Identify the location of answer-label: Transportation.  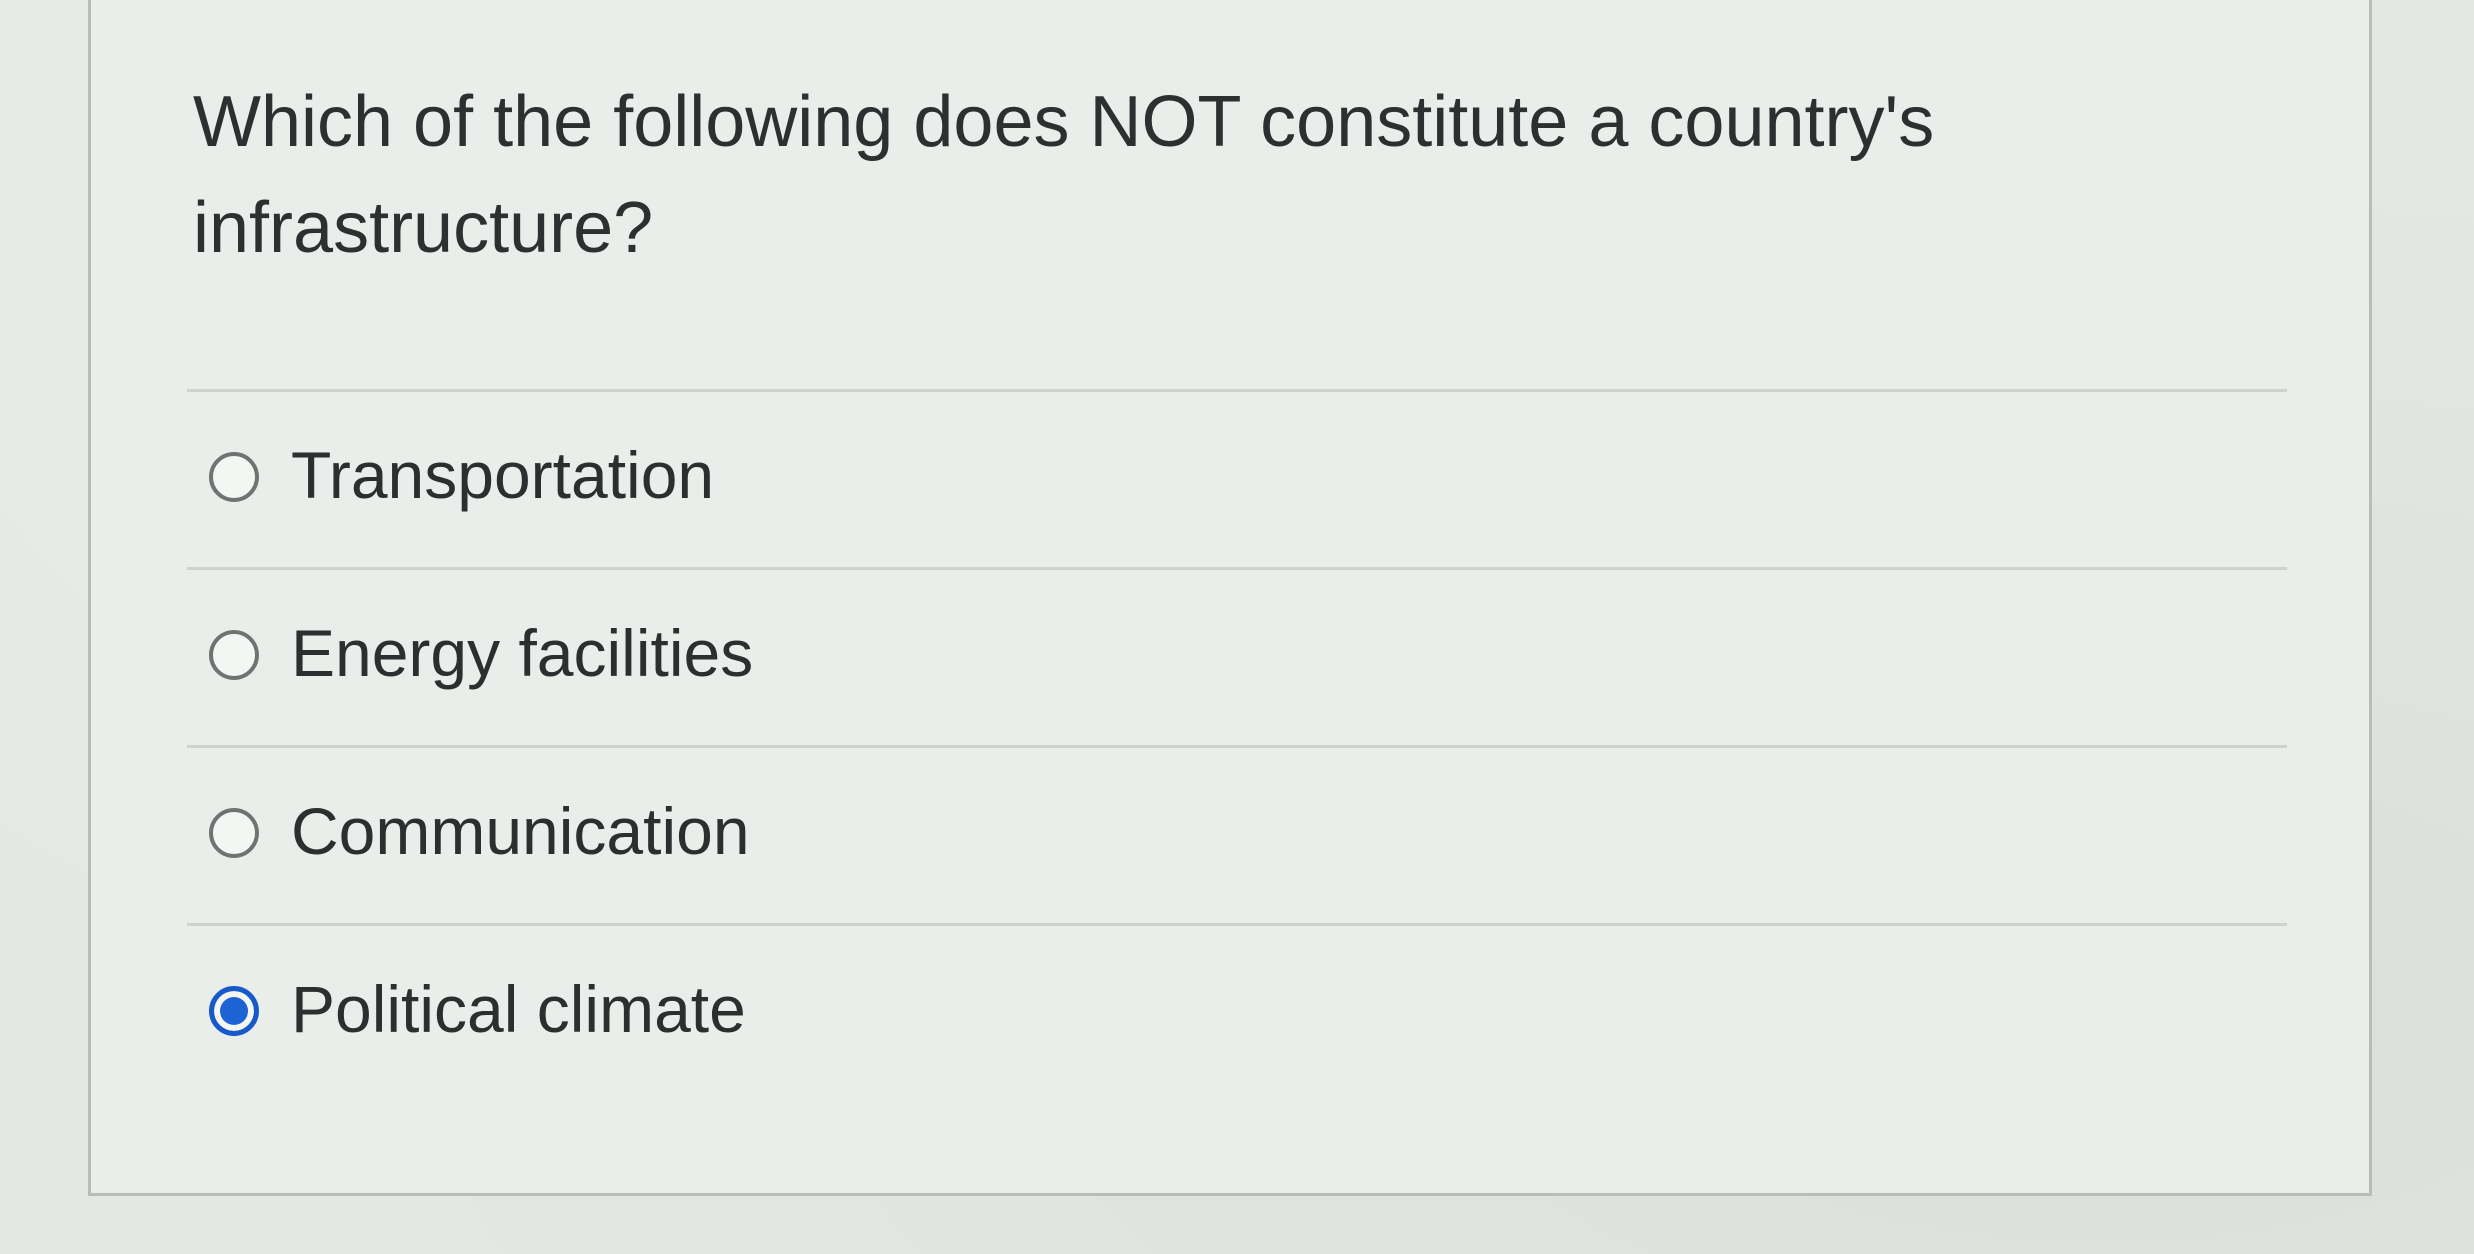
(503, 475).